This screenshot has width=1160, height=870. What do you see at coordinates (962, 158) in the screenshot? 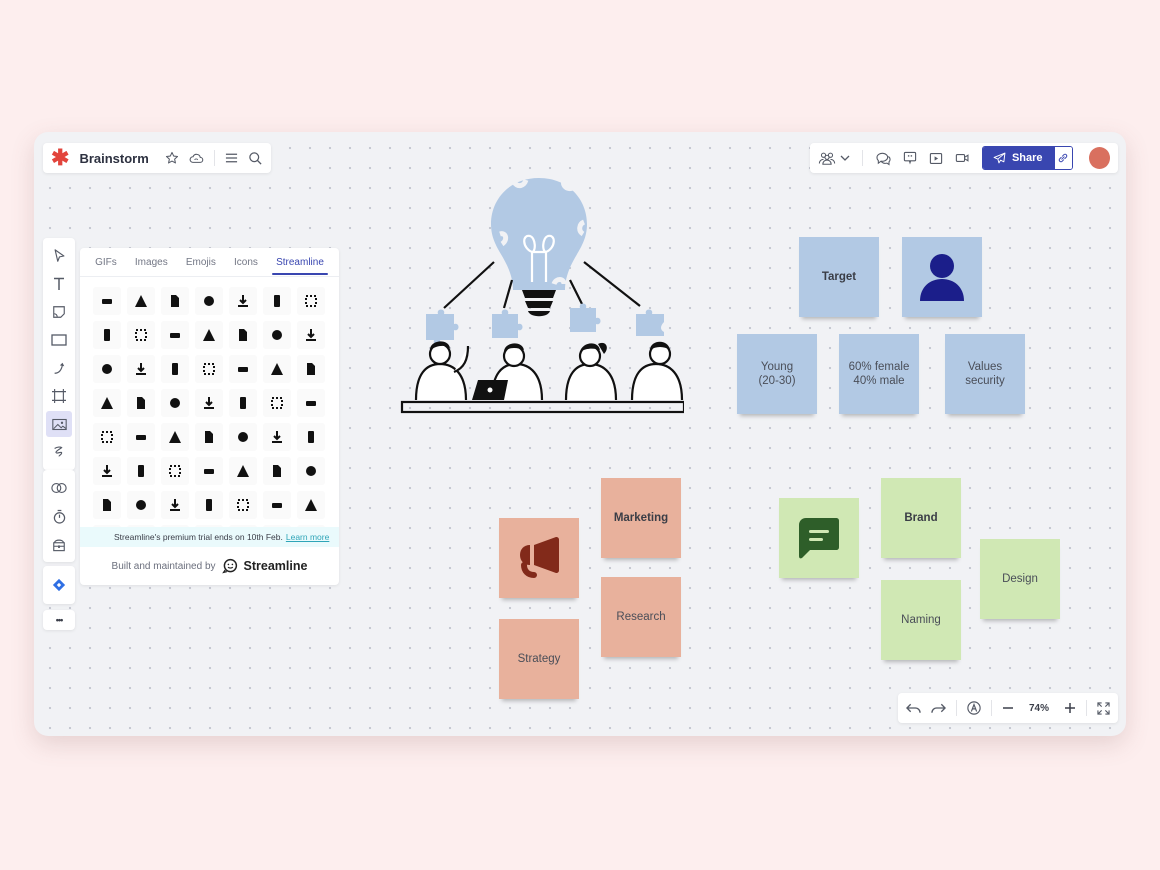
I see `video-icon` at bounding box center [962, 158].